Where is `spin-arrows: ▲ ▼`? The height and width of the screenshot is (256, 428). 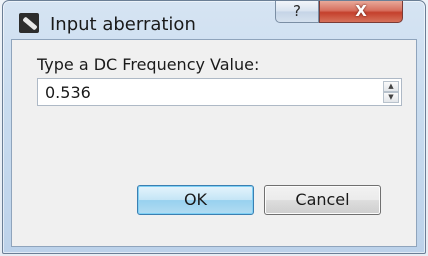
spin-arrows: ▲ ▼ is located at coordinates (391, 92).